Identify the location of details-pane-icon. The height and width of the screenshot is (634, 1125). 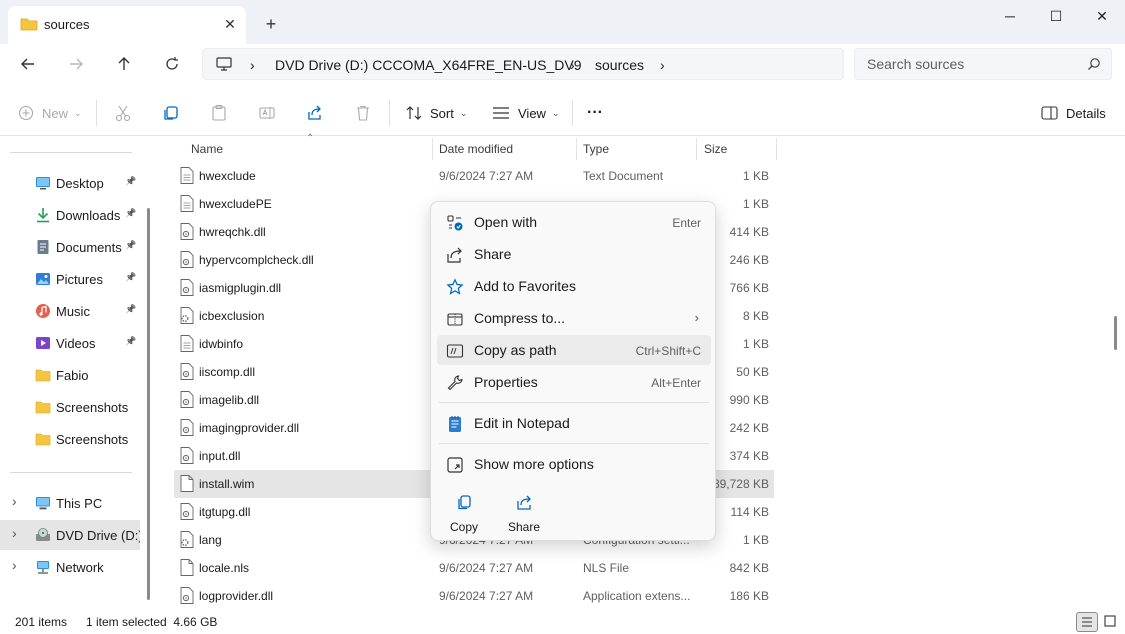
(1049, 113).